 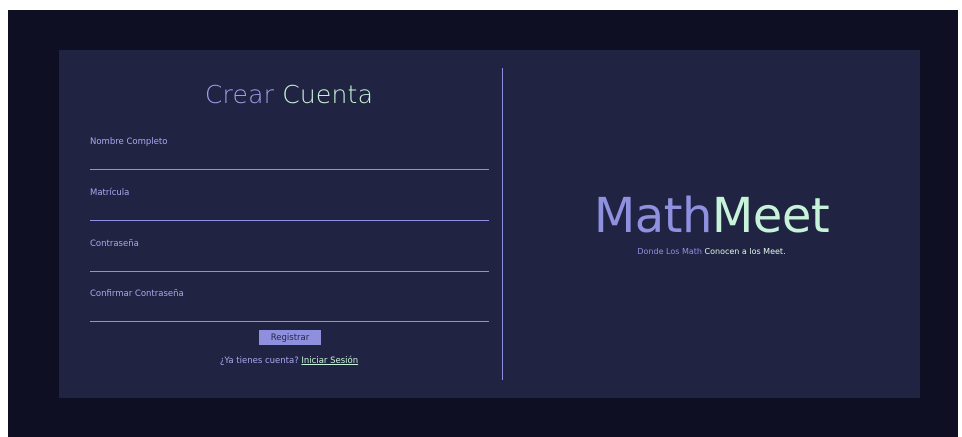 I want to click on brand-tagline: Donde Los Math Conocen a los Meet., so click(x=711, y=251).